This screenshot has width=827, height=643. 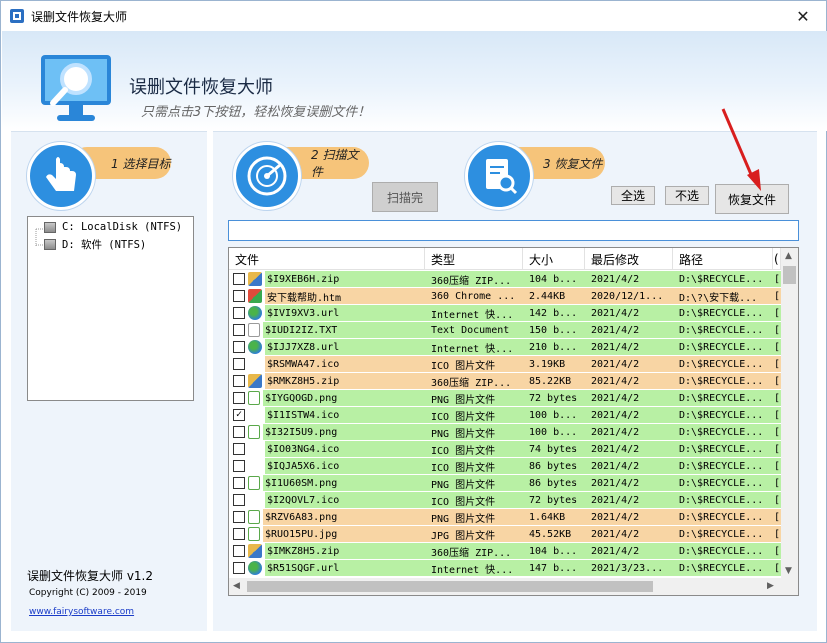 I want to click on footer-website-link: www.fairysoftware.com, so click(x=81, y=612).